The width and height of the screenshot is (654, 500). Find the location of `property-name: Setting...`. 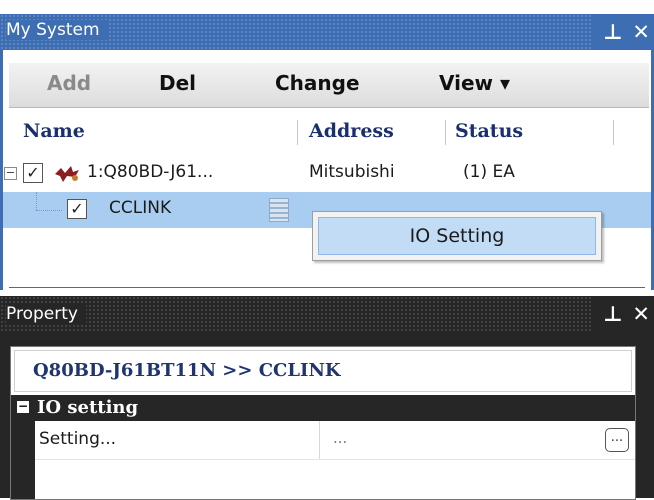

property-name: Setting... is located at coordinates (78, 439).